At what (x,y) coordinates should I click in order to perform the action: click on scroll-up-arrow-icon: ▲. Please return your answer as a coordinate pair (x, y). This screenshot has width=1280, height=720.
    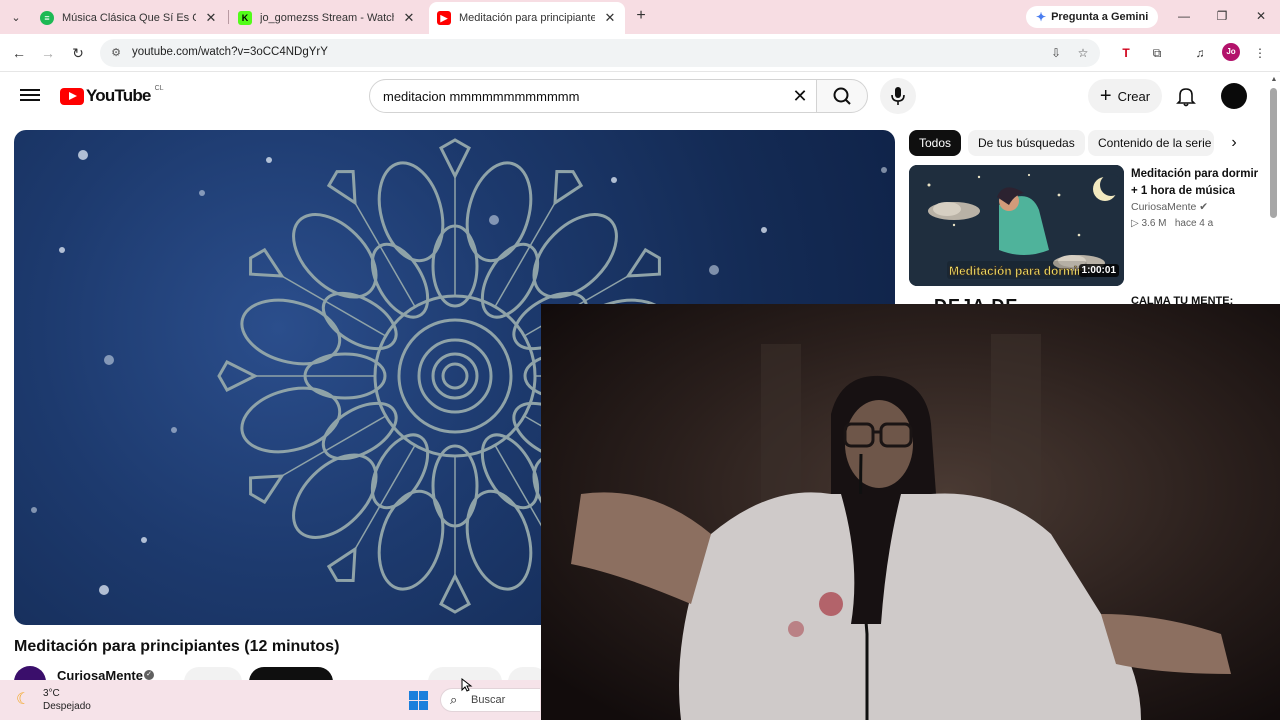
    Looking at the image, I should click on (1274, 81).